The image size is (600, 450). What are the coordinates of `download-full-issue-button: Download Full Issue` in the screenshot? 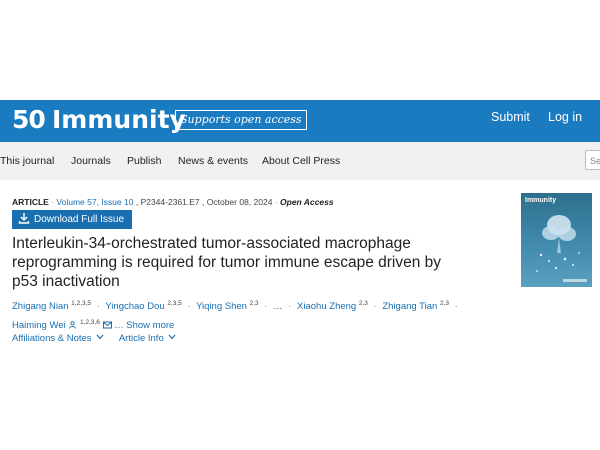 It's located at (72, 219).